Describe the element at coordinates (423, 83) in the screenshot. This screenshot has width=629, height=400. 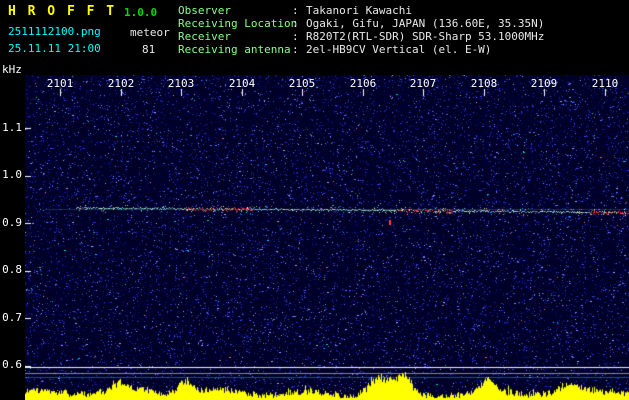
I see `time-label: 2107` at that location.